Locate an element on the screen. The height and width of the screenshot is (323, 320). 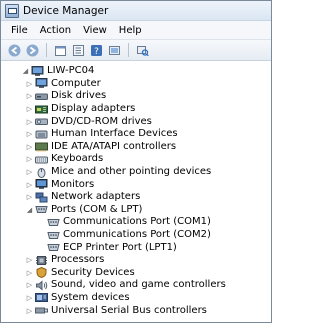
update-driver-icon is located at coordinates (114, 50).